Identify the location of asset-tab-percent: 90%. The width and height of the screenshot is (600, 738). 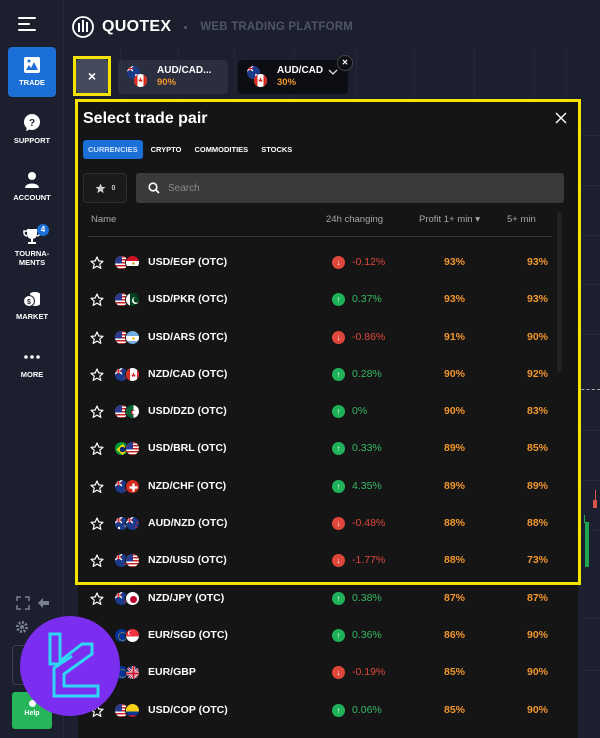
(167, 82).